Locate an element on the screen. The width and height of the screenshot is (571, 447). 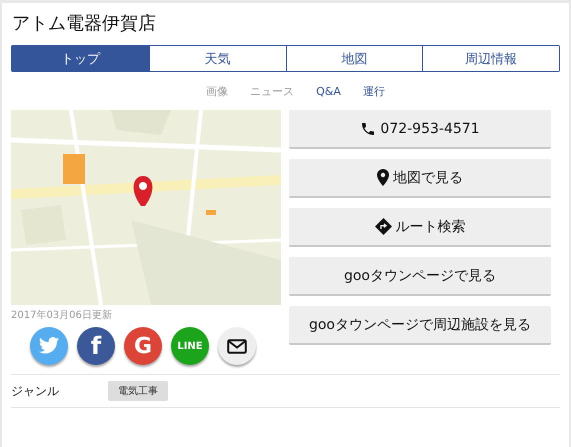
mail-icon is located at coordinates (237, 346).